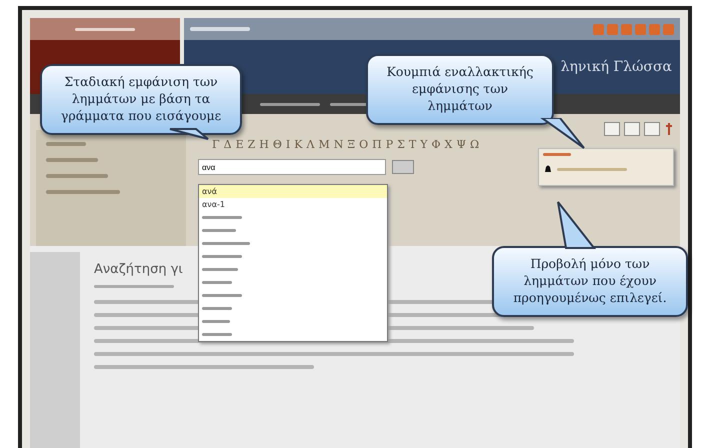  What do you see at coordinates (288, 144) in the screenshot?
I see `letter-link: Ι` at bounding box center [288, 144].